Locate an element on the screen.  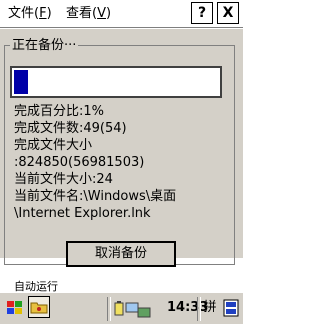
menu-file: 文件(F) is located at coordinates (30, 14).